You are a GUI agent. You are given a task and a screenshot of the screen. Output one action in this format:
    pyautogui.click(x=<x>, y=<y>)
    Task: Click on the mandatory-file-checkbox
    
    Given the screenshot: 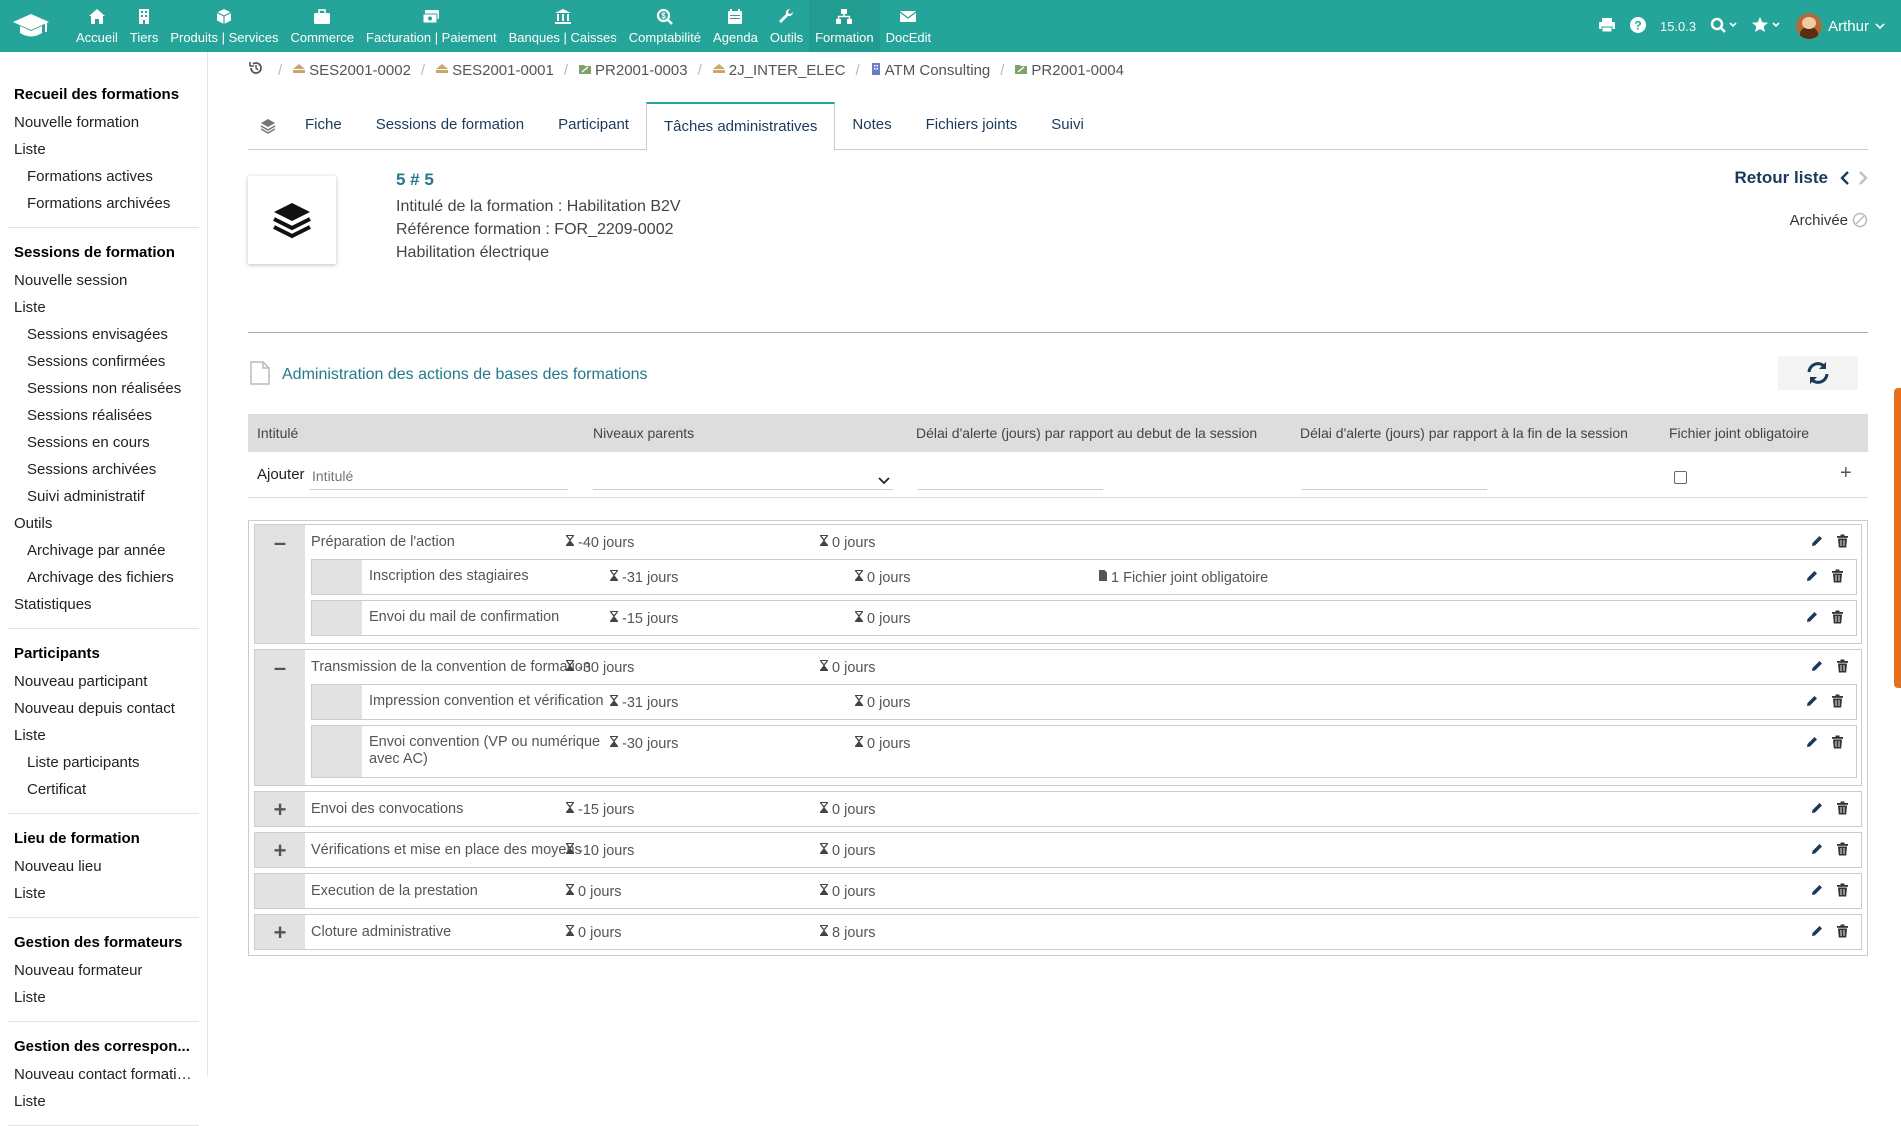 What is the action you would take?
    pyautogui.click(x=1680, y=477)
    